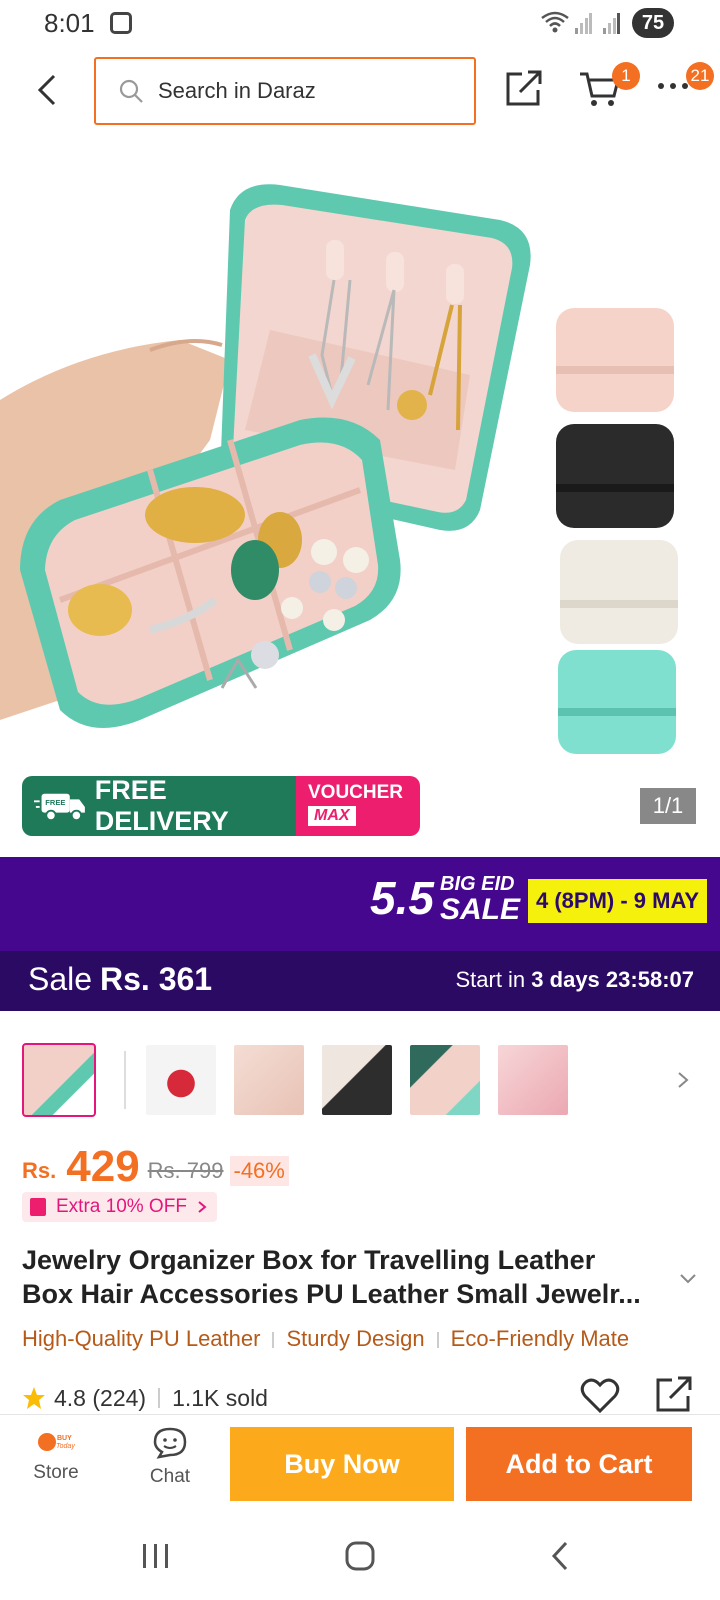 The width and height of the screenshot is (720, 1600). Describe the element at coordinates (170, 1443) in the screenshot. I see `chat-icon` at that location.